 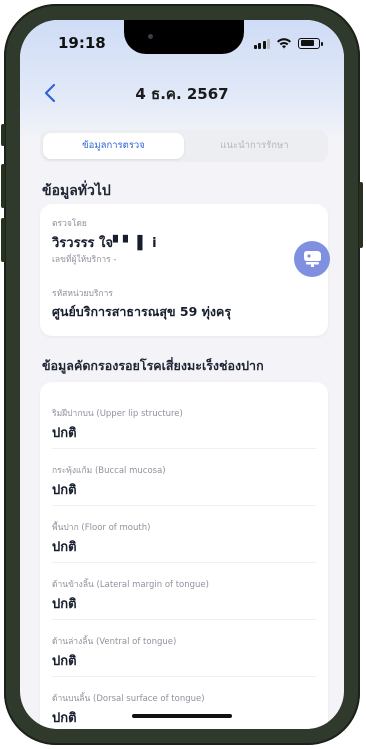 I want to click on item-value-upper-lip: ปกติ, so click(x=64, y=433).